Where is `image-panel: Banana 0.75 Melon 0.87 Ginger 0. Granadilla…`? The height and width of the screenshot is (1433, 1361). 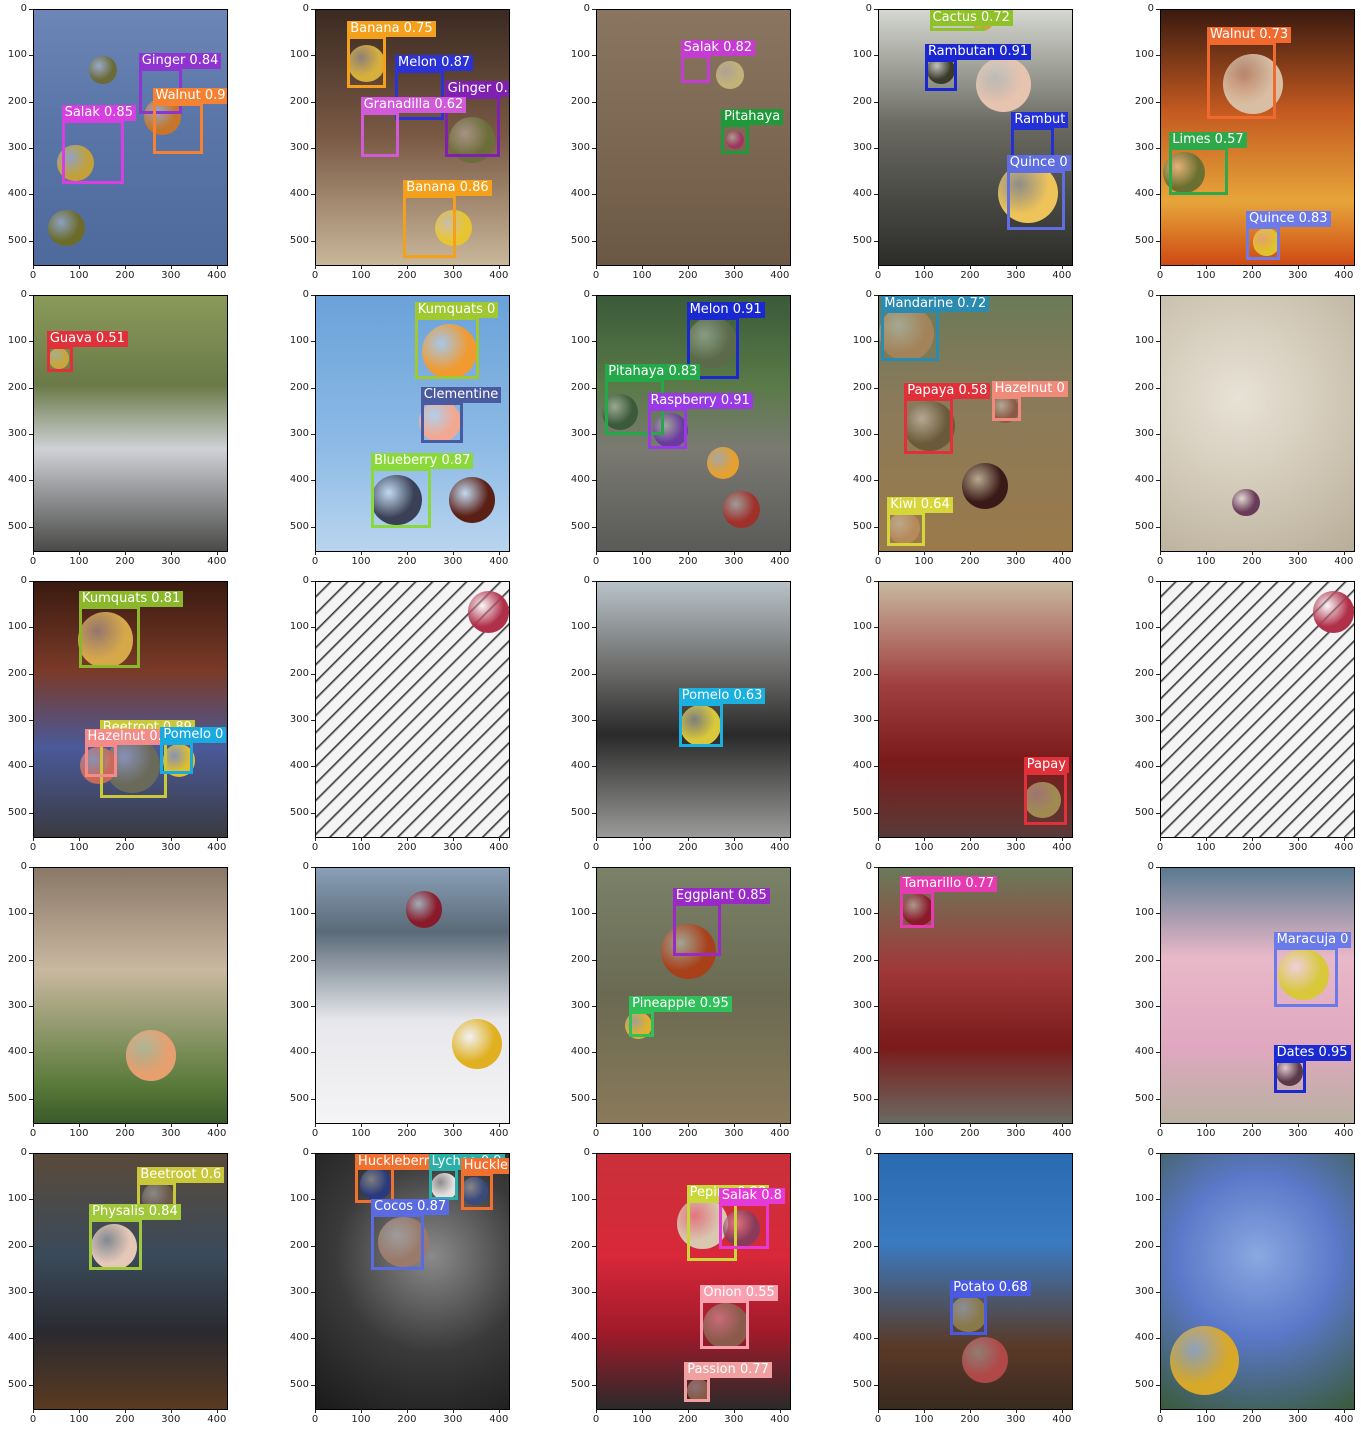
image-panel: Banana 0.75 Melon 0.87 Ginger 0. Granadilla… is located at coordinates (408, 146).